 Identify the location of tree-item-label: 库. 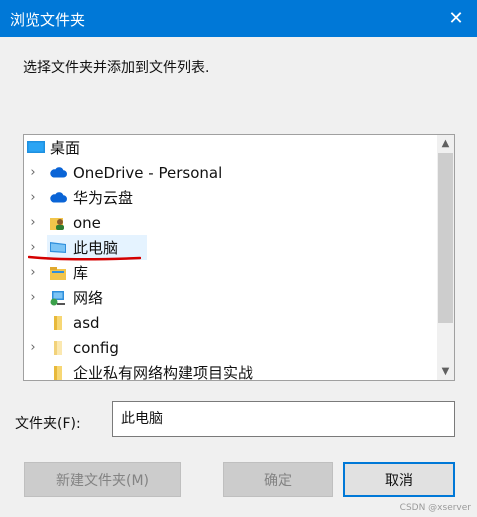
(81, 273).